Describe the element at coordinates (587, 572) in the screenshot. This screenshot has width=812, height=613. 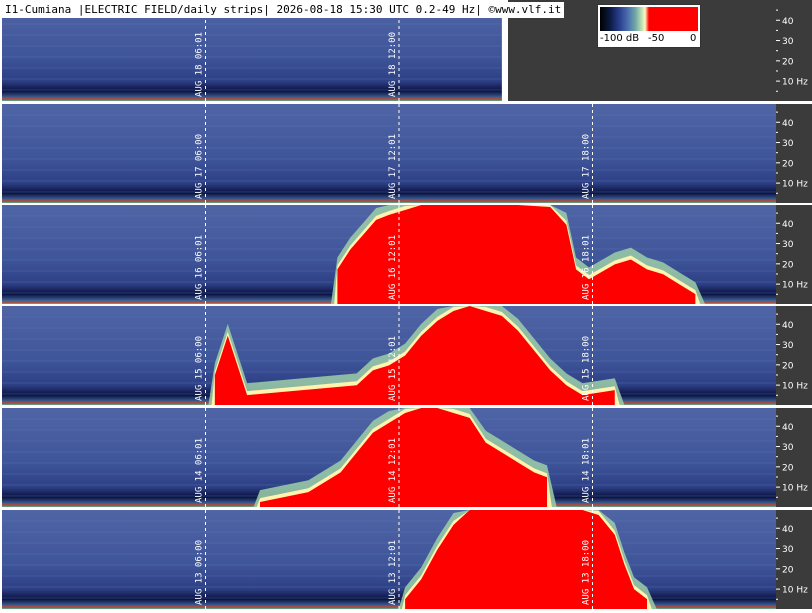
I see `time-label: AUG 13 18:00` at that location.